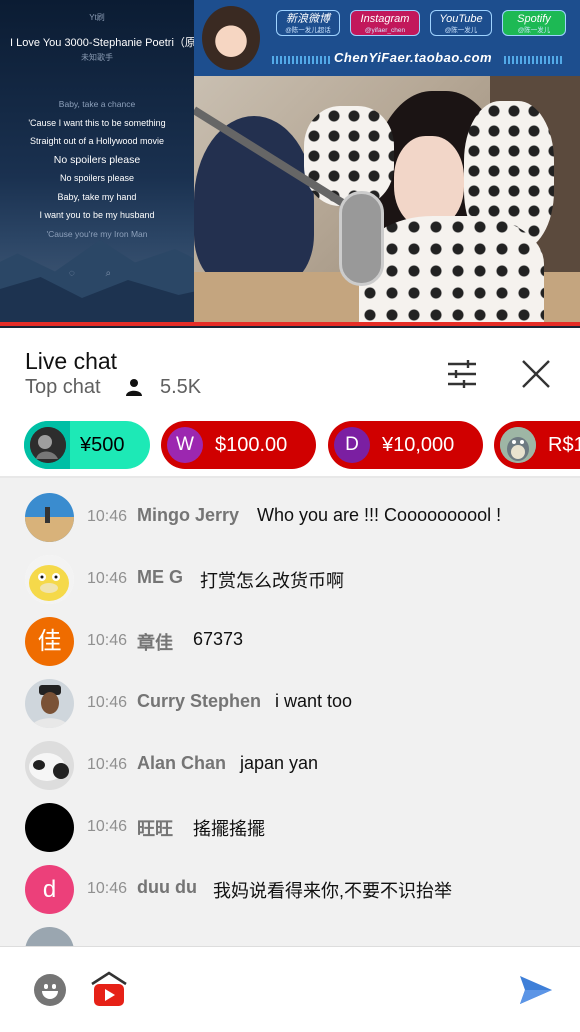  I want to click on message-text: i want too, so click(314, 701).